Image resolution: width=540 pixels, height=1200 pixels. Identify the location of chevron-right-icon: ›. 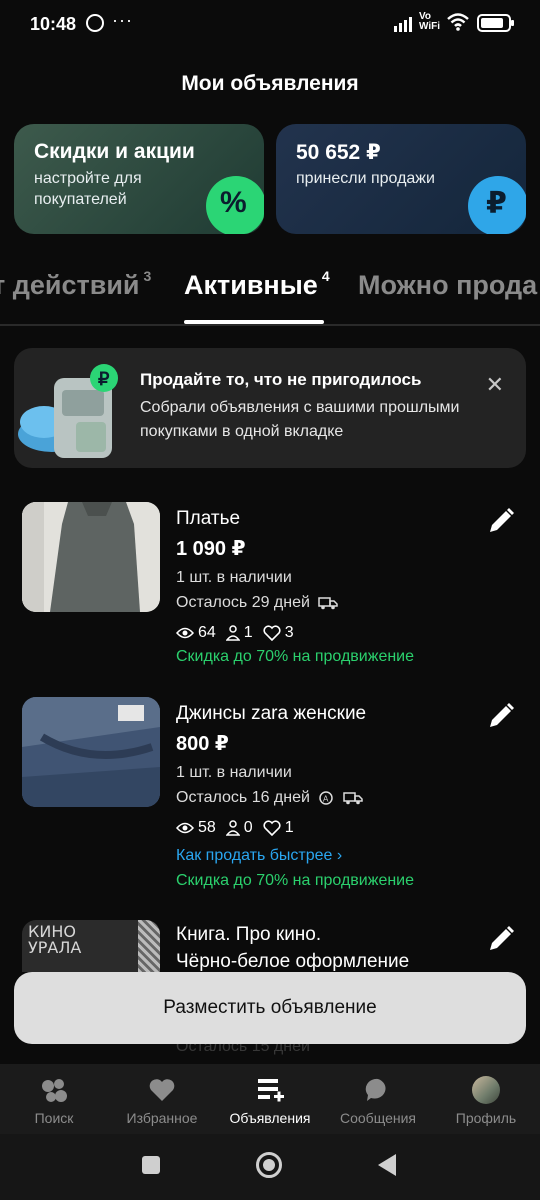
(339, 855).